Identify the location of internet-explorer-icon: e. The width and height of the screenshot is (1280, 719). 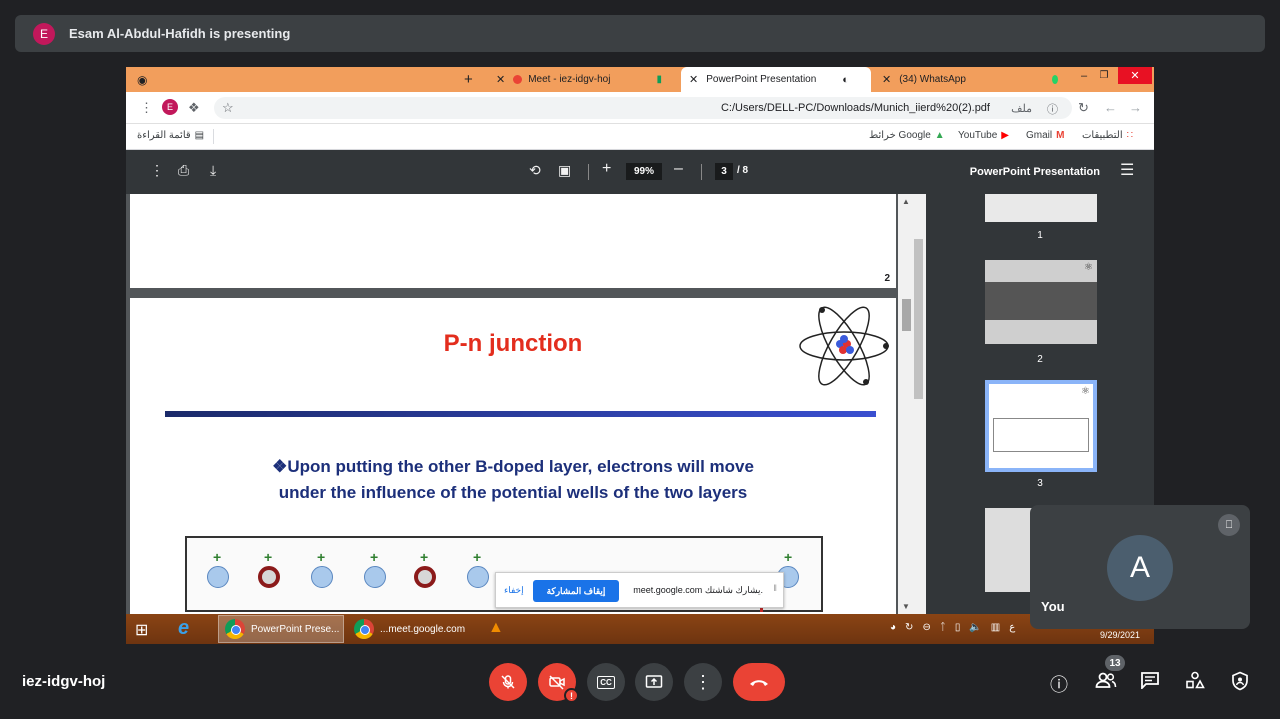
(183, 628).